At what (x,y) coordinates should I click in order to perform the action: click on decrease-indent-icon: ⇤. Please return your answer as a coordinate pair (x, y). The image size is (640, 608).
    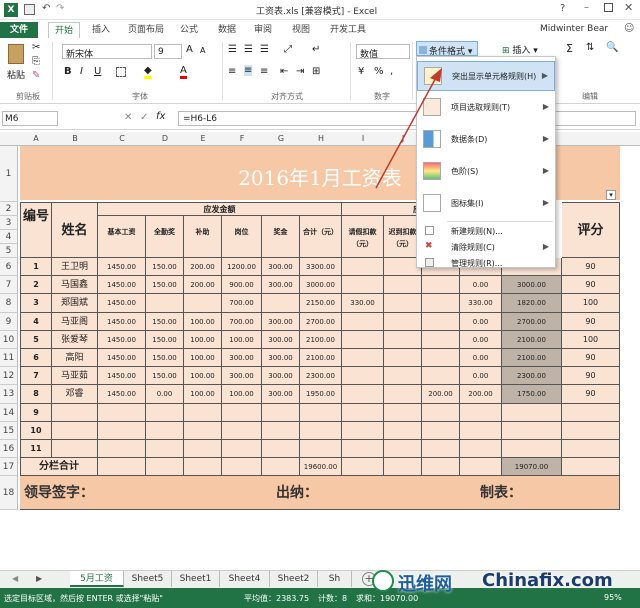
    Looking at the image, I should click on (284, 71).